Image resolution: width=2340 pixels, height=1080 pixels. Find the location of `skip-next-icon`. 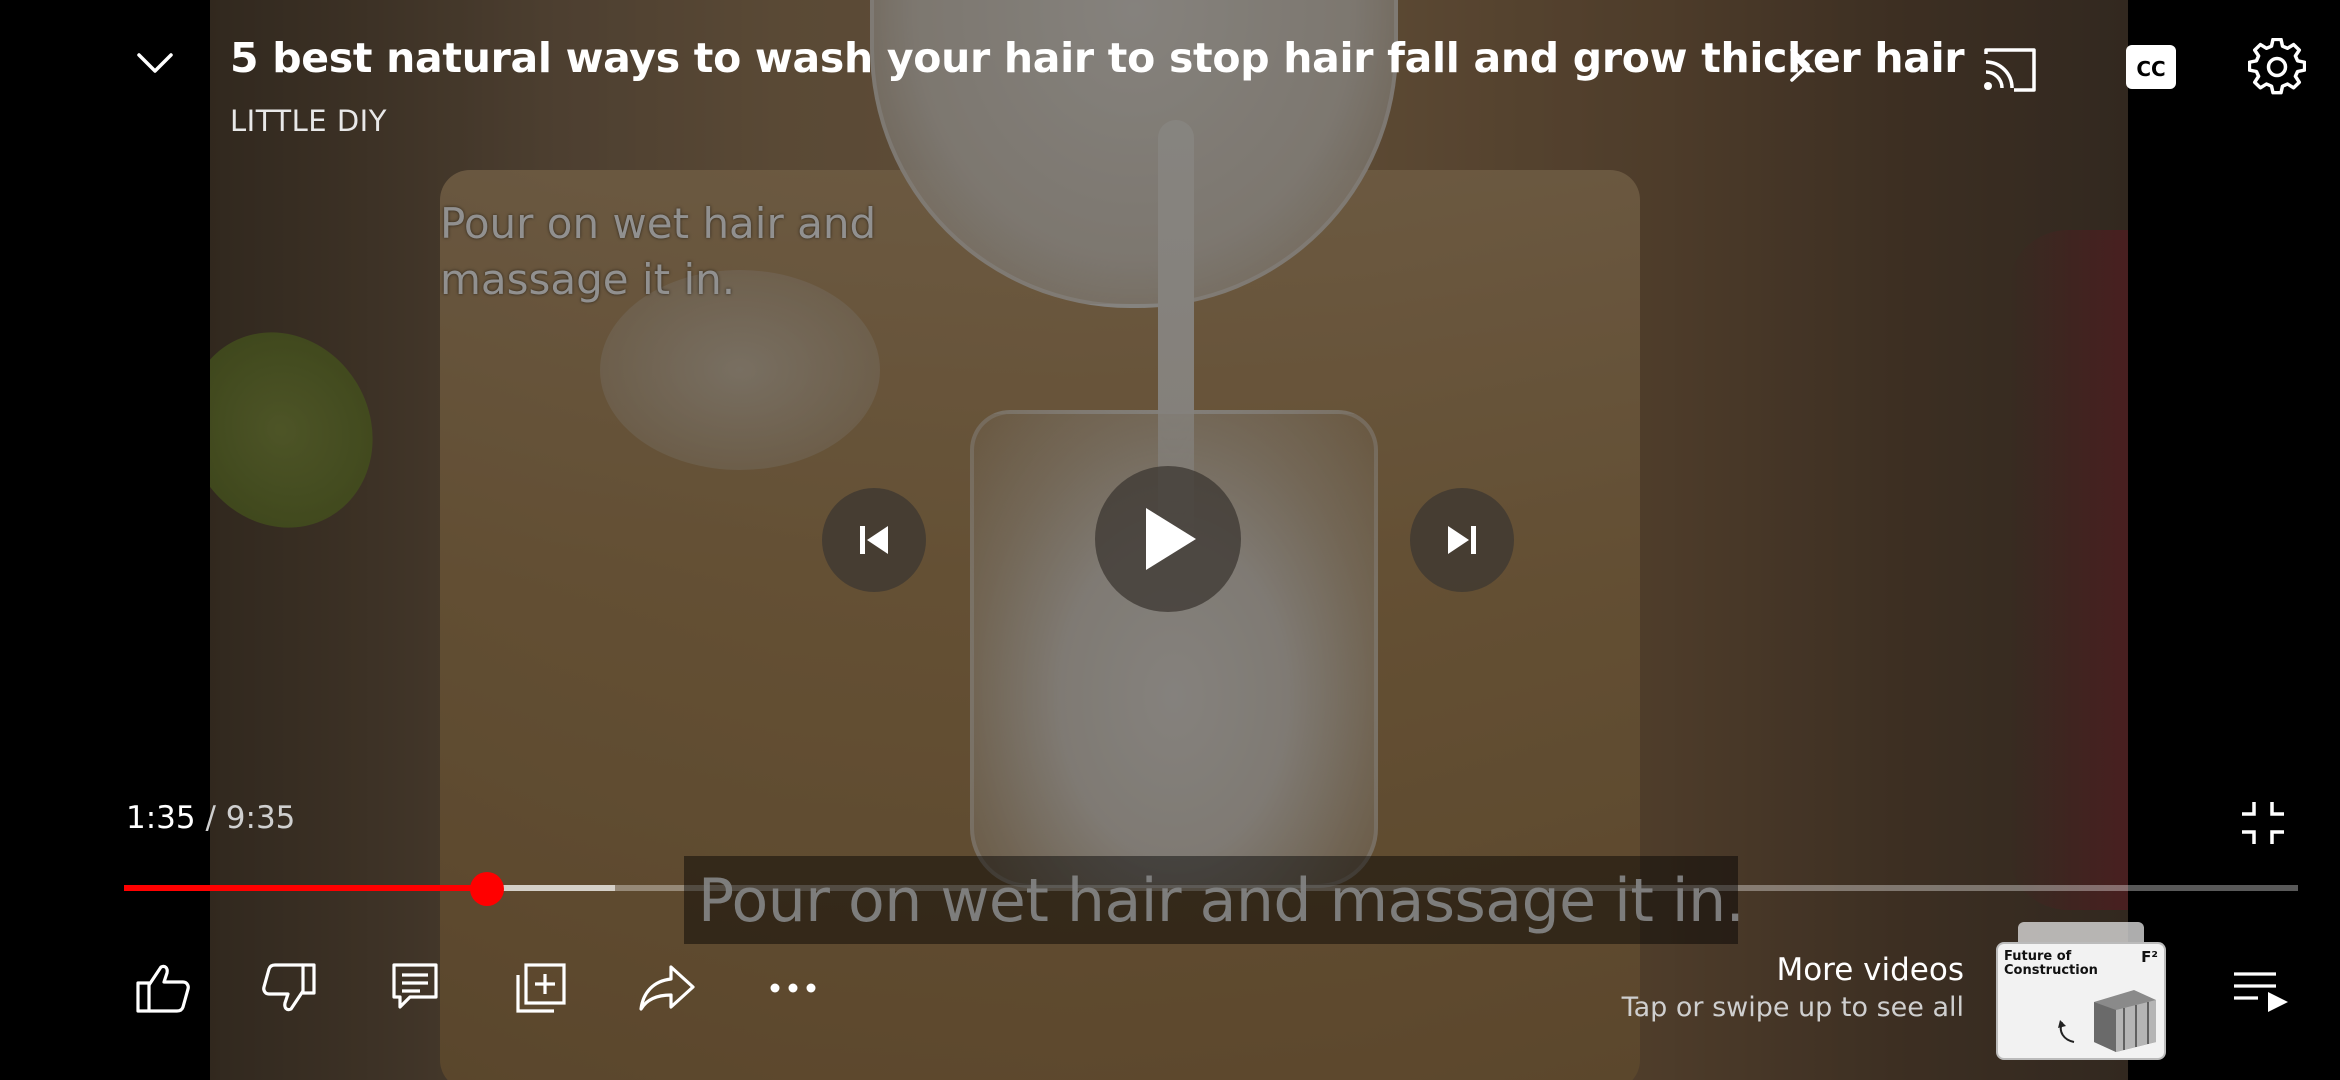

skip-next-icon is located at coordinates (1462, 540).